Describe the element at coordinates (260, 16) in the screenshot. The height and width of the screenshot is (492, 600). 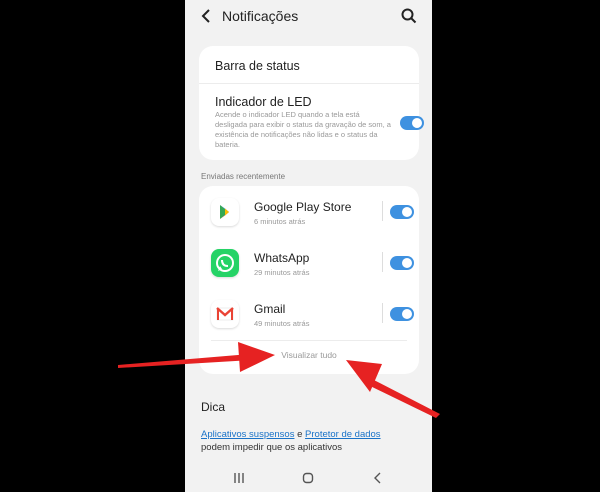
I see `page-title: Notificações` at that location.